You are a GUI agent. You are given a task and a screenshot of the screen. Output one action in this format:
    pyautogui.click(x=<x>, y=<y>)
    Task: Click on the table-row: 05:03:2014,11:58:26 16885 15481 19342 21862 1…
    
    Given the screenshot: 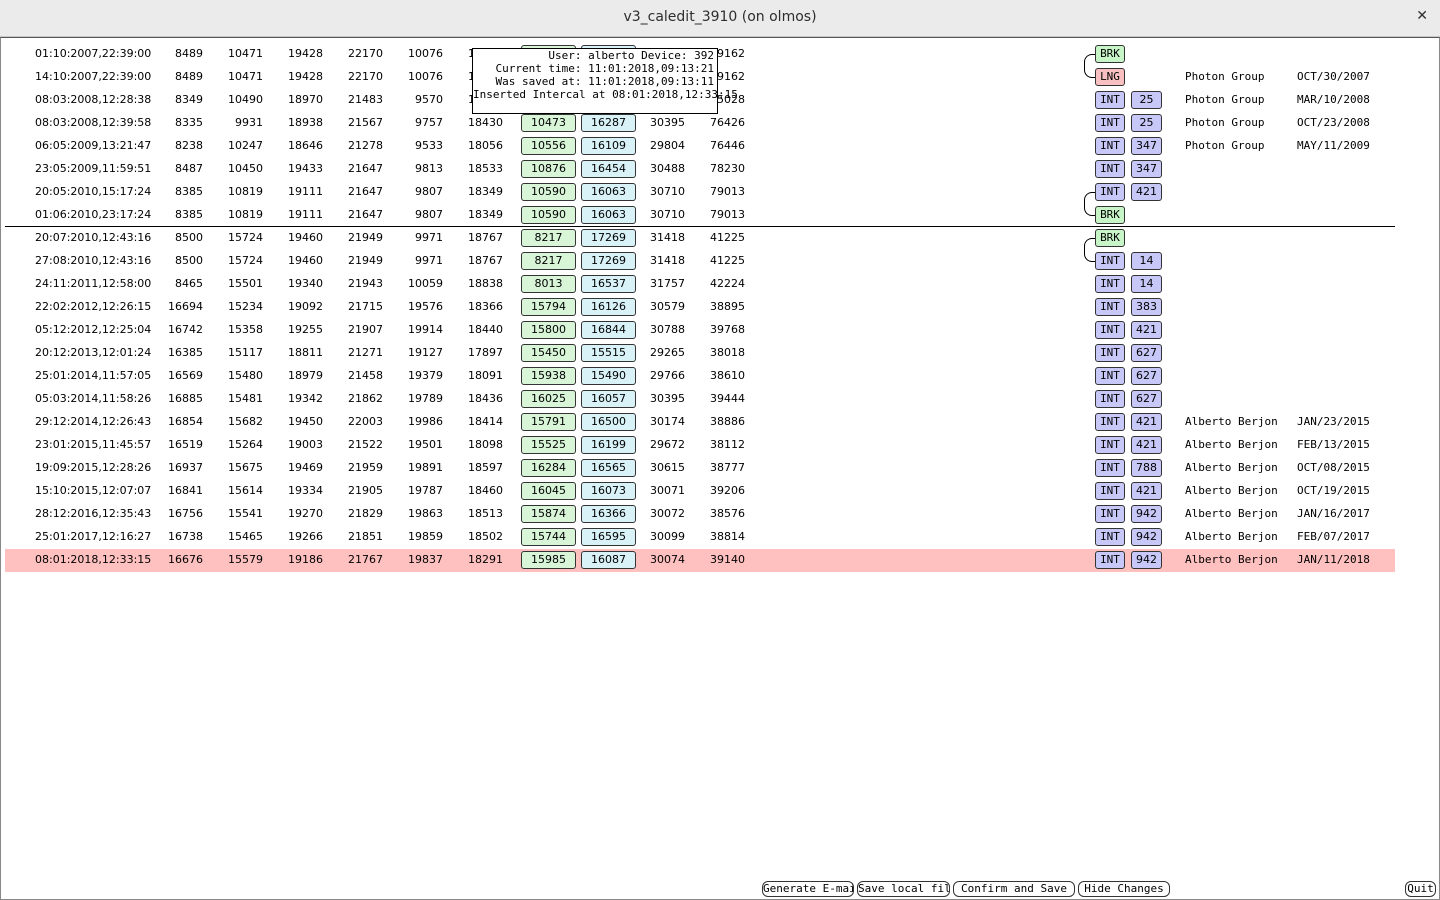 What is the action you would take?
    pyautogui.click(x=700, y=399)
    